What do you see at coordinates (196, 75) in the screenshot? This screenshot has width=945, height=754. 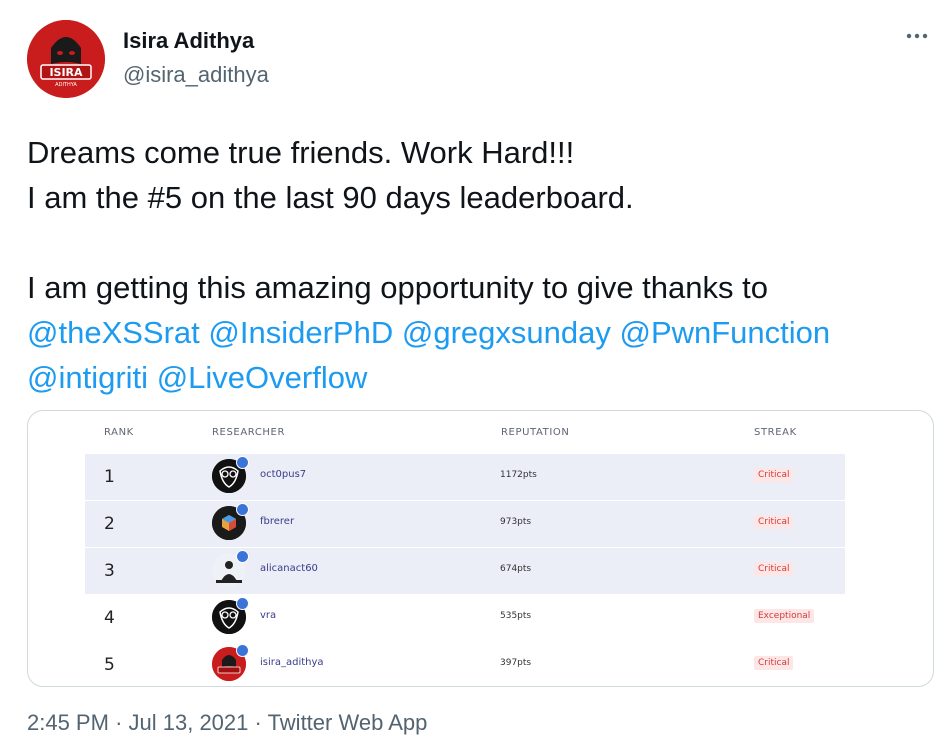 I see `author-handle: @isira_adithya` at bounding box center [196, 75].